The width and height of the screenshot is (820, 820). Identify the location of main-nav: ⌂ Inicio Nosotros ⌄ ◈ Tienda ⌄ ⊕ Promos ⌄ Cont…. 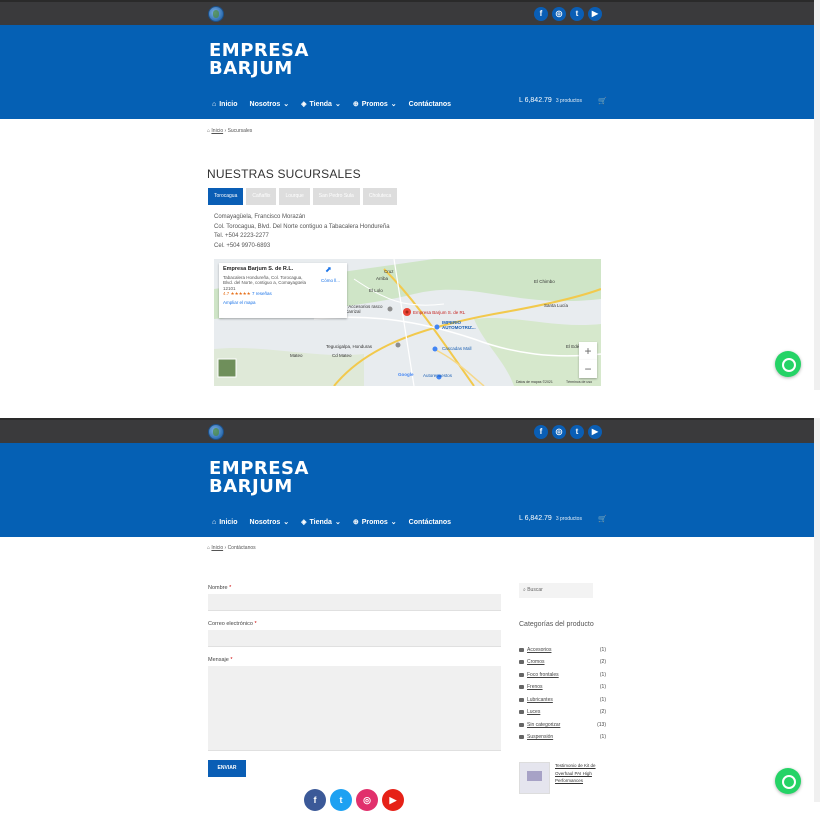
(337, 104).